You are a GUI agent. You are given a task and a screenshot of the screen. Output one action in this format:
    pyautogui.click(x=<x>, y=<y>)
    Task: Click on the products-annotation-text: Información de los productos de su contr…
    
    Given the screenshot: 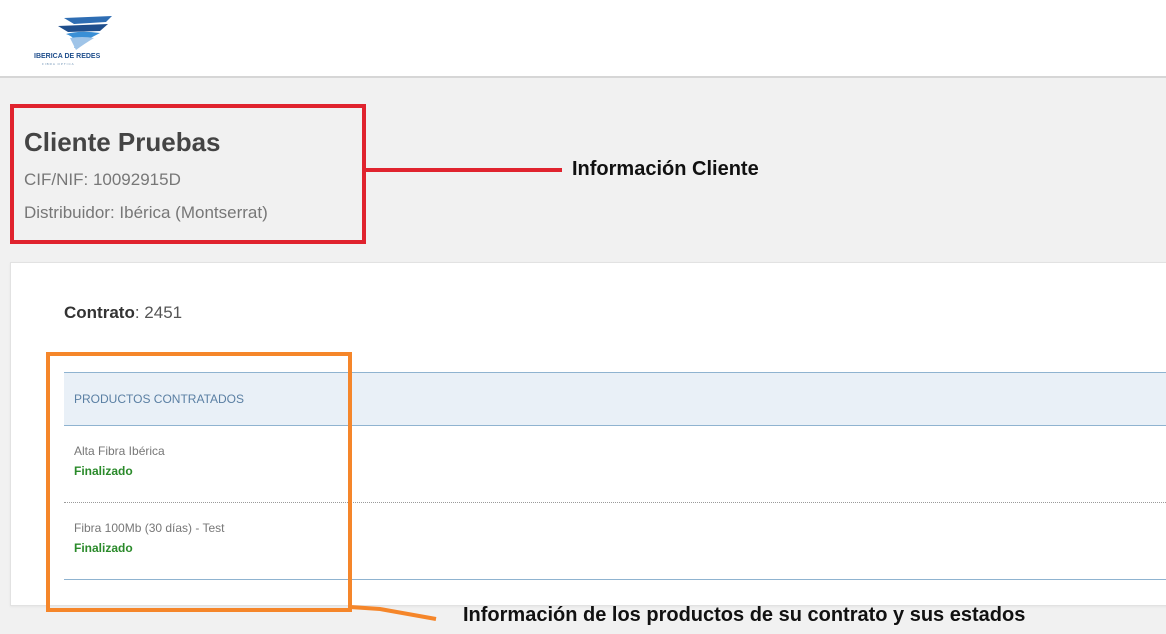 What is the action you would take?
    pyautogui.click(x=744, y=615)
    